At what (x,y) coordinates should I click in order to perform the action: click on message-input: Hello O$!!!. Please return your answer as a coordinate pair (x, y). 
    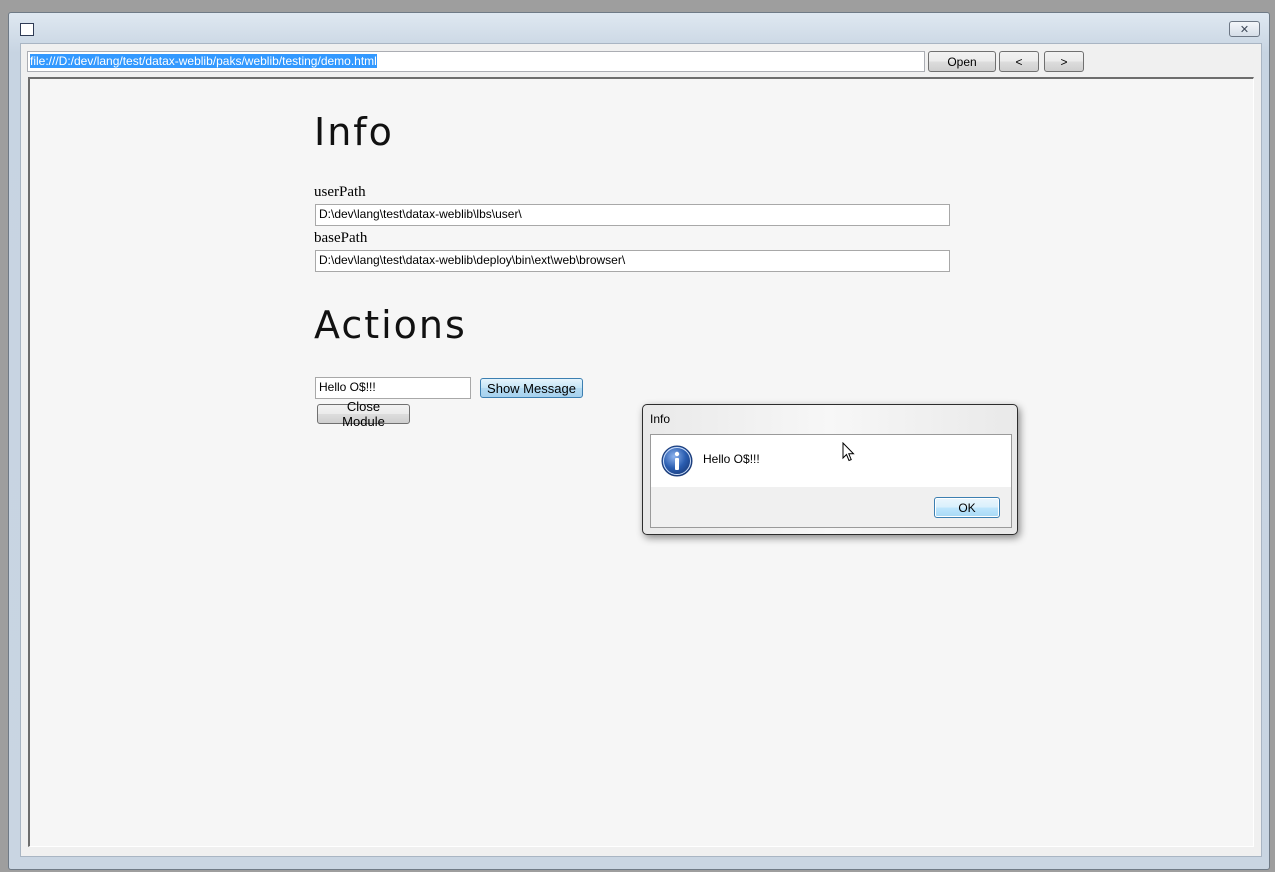
    Looking at the image, I should click on (393, 388).